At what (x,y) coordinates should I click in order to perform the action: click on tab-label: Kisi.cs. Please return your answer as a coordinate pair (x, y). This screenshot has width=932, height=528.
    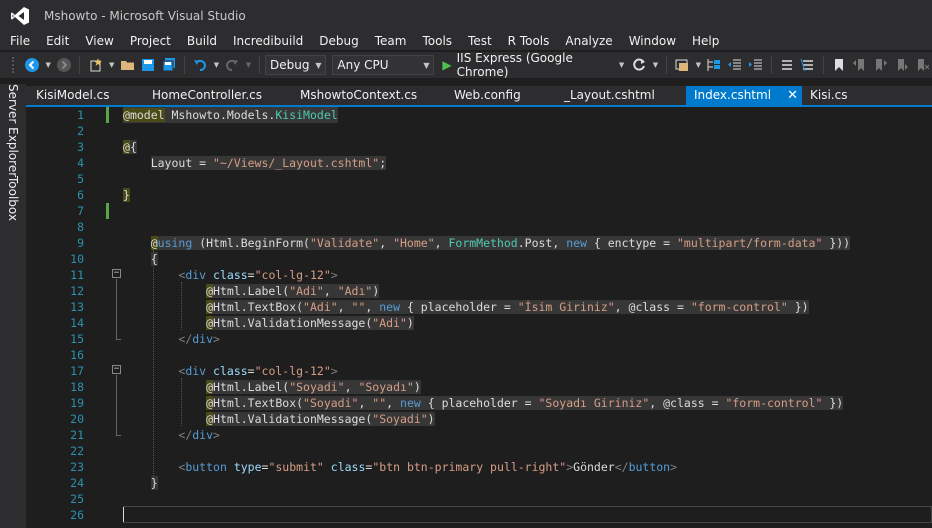
    Looking at the image, I should click on (829, 95).